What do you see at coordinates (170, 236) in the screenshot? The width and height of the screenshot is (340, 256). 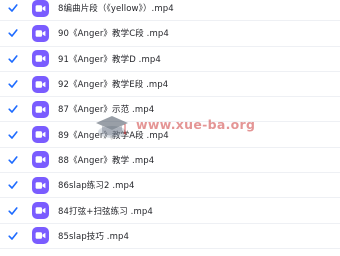 I see `file-row-10: 85slap技巧 .mp4` at bounding box center [170, 236].